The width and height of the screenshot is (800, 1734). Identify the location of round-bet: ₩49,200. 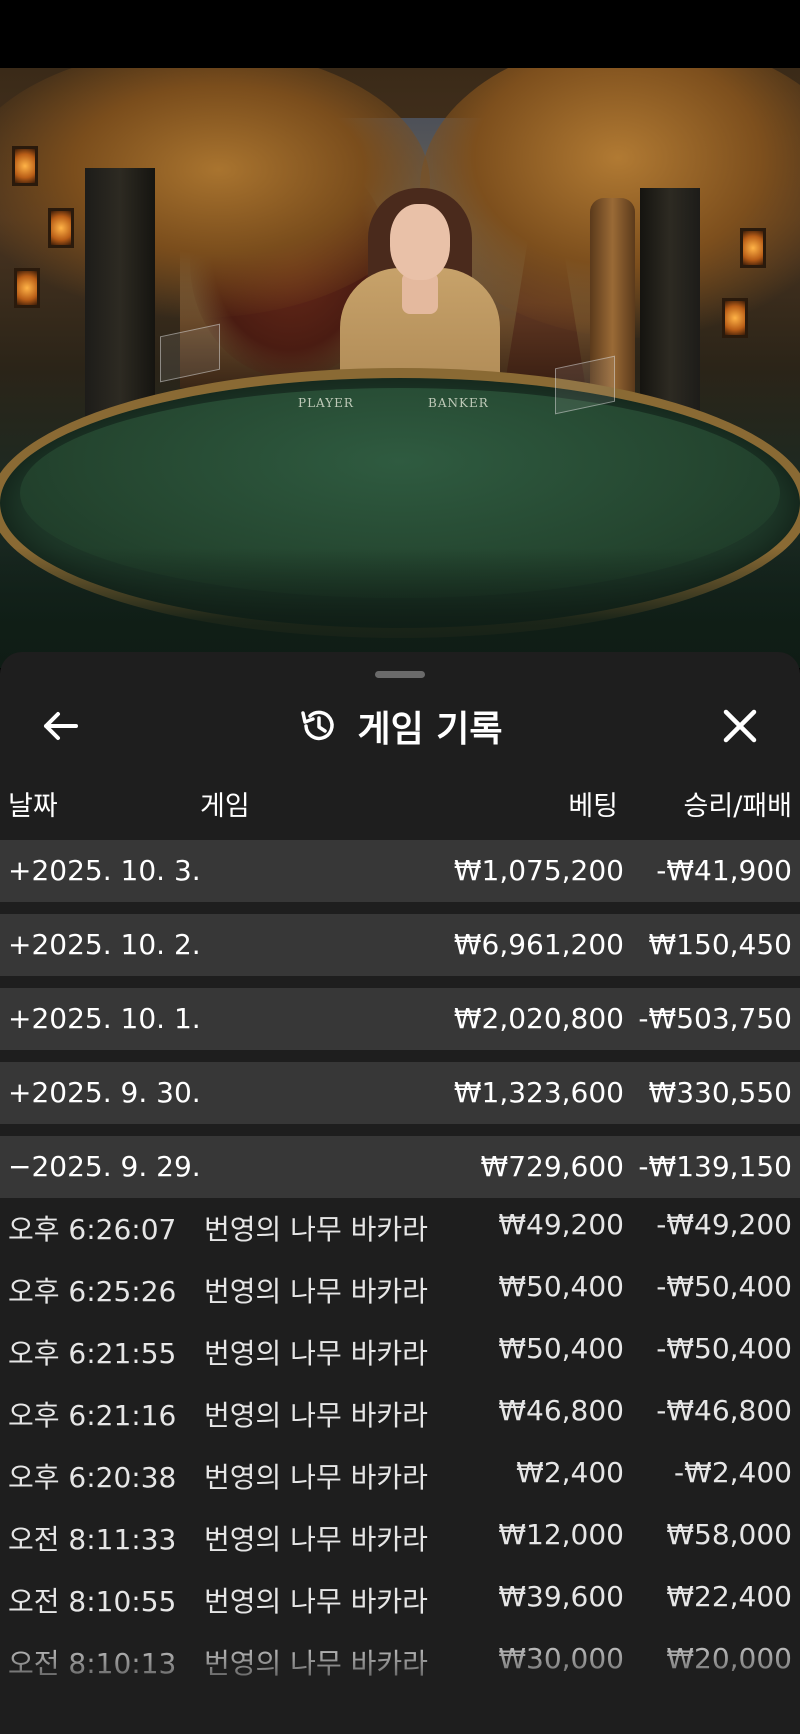
(561, 1224).